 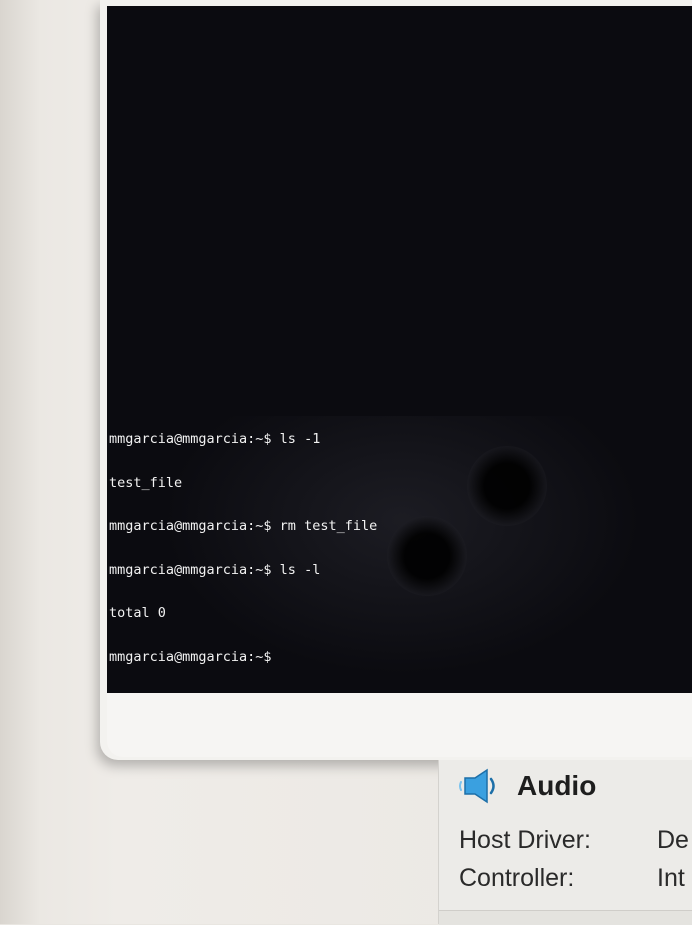 What do you see at coordinates (243, 526) in the screenshot?
I see `terminal-line: mmgarcia@mmgarcia:~$ rm test_file` at bounding box center [243, 526].